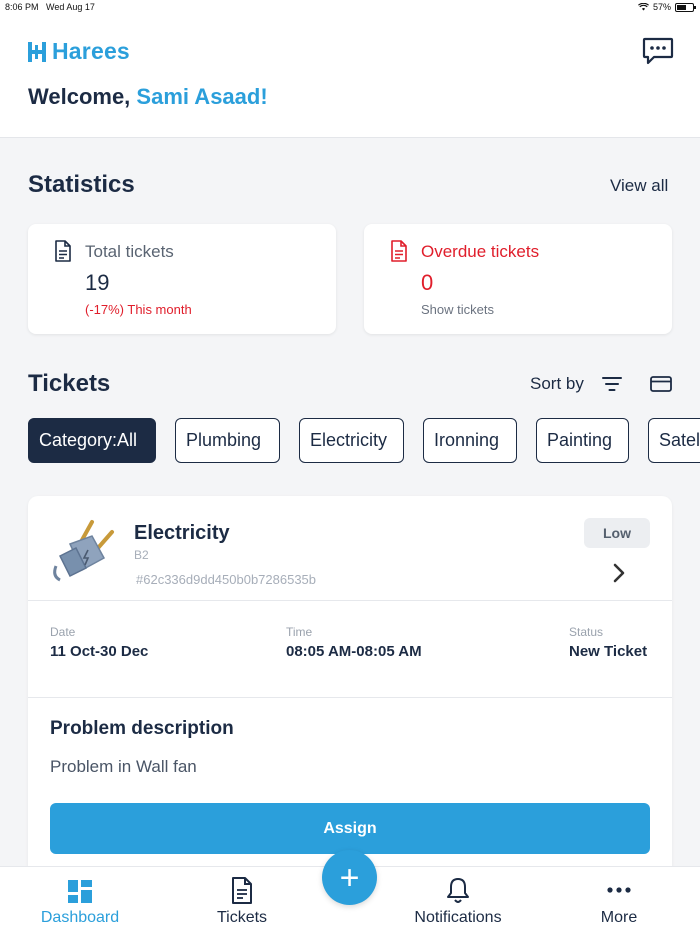 The height and width of the screenshot is (934, 700). What do you see at coordinates (226, 579) in the screenshot?
I see `ticket-id: #62c336d9dd450b0b7286535b` at bounding box center [226, 579].